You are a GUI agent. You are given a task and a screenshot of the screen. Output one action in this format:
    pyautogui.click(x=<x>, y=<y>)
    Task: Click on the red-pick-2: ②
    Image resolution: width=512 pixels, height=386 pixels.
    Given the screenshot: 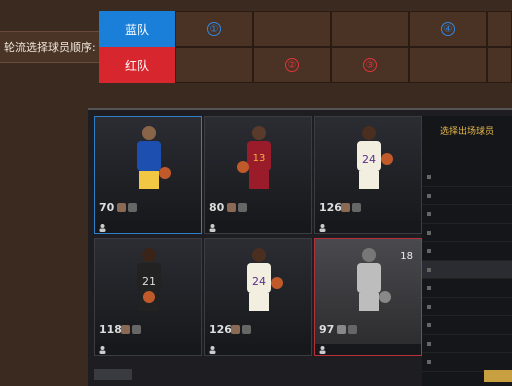 What is the action you would take?
    pyautogui.click(x=292, y=65)
    